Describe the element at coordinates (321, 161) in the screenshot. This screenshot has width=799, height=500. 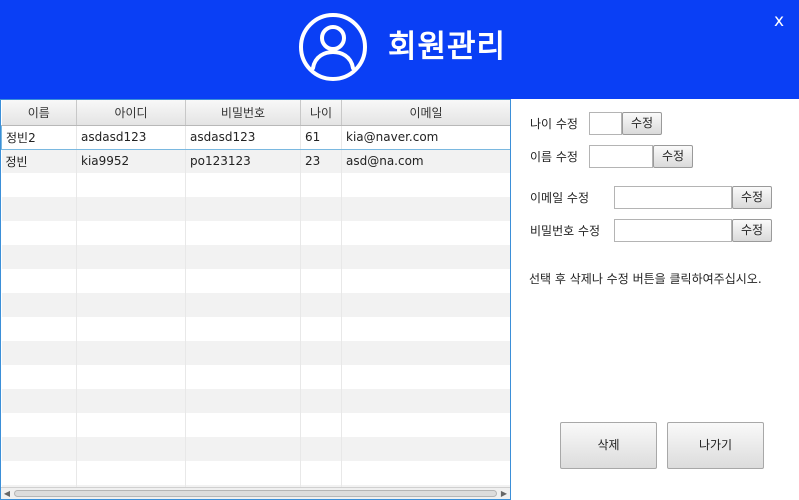
I see `cell-age: 23` at that location.